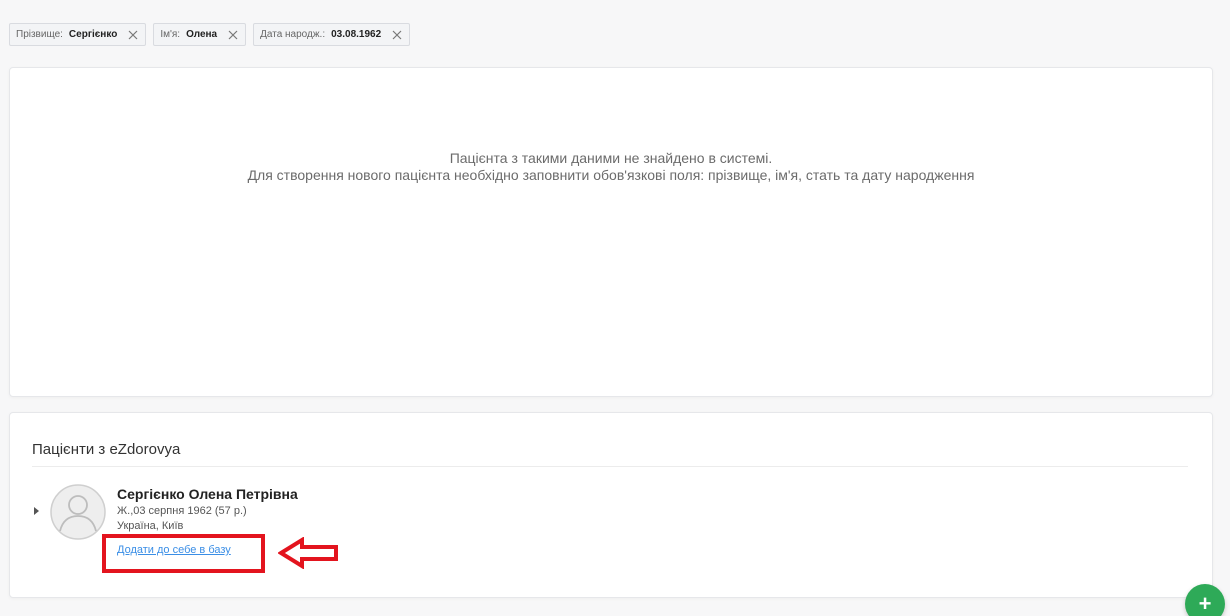 The image size is (1230, 616). Describe the element at coordinates (78, 512) in the screenshot. I see `avatar` at that location.